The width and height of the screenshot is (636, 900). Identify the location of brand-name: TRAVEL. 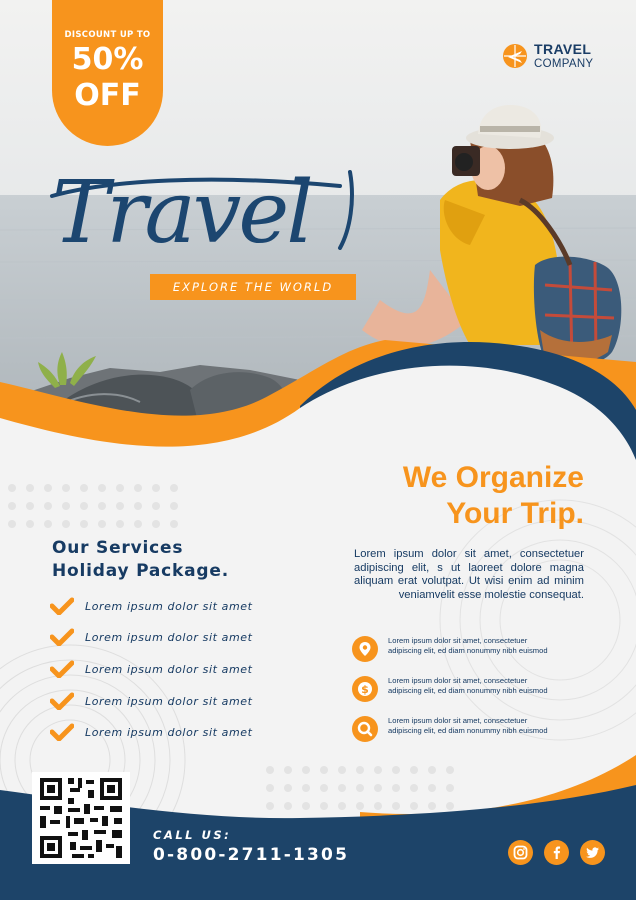
(563, 49).